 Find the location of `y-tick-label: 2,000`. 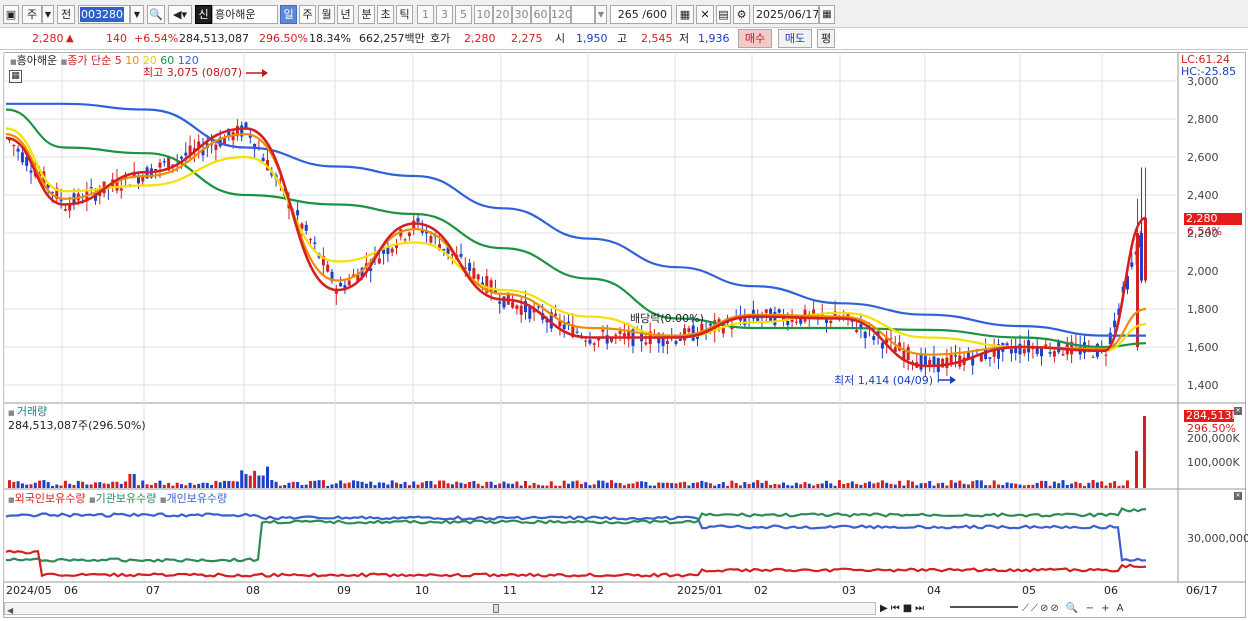

y-tick-label: 2,000 is located at coordinates (1203, 271).